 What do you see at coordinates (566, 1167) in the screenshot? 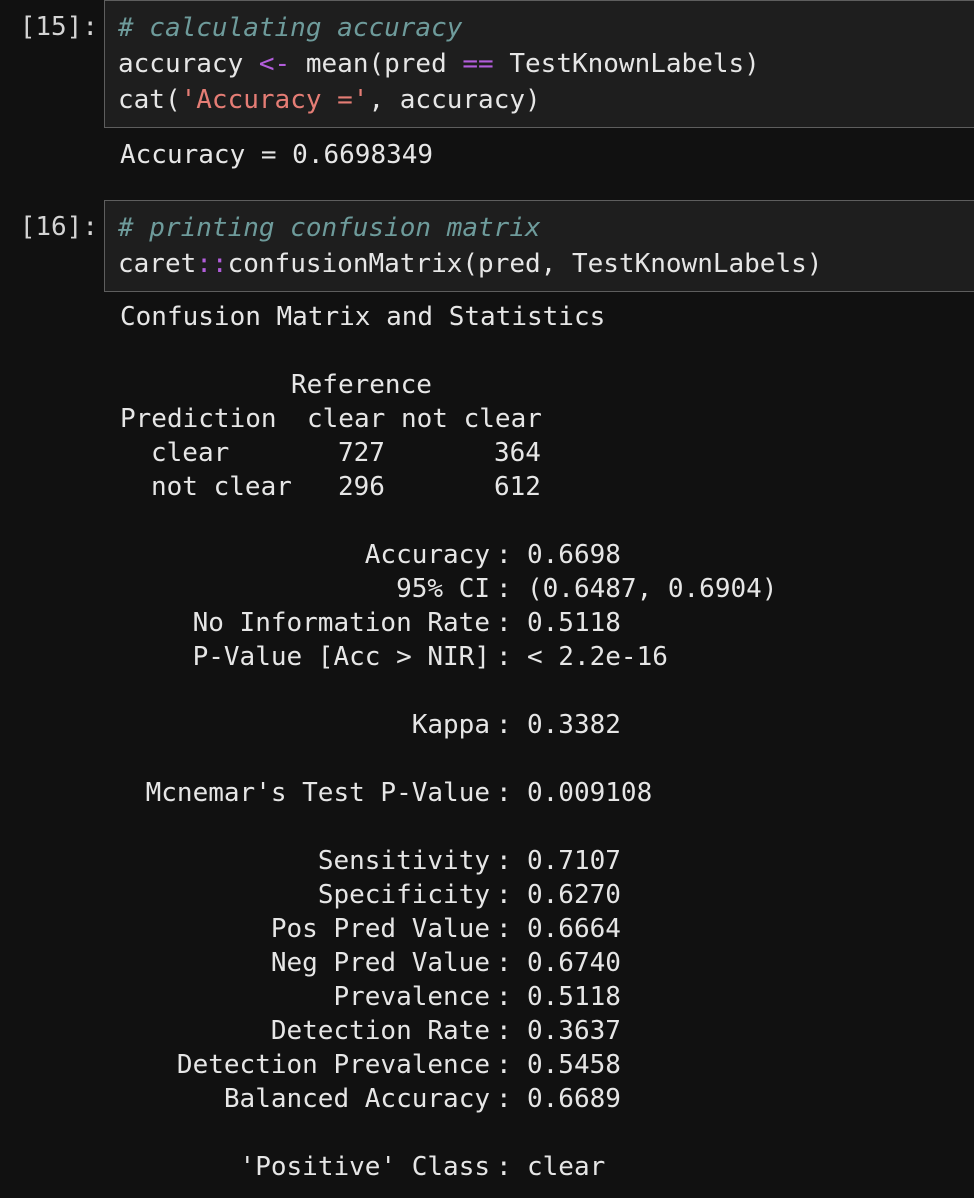
I see `stat-value: clear` at bounding box center [566, 1167].